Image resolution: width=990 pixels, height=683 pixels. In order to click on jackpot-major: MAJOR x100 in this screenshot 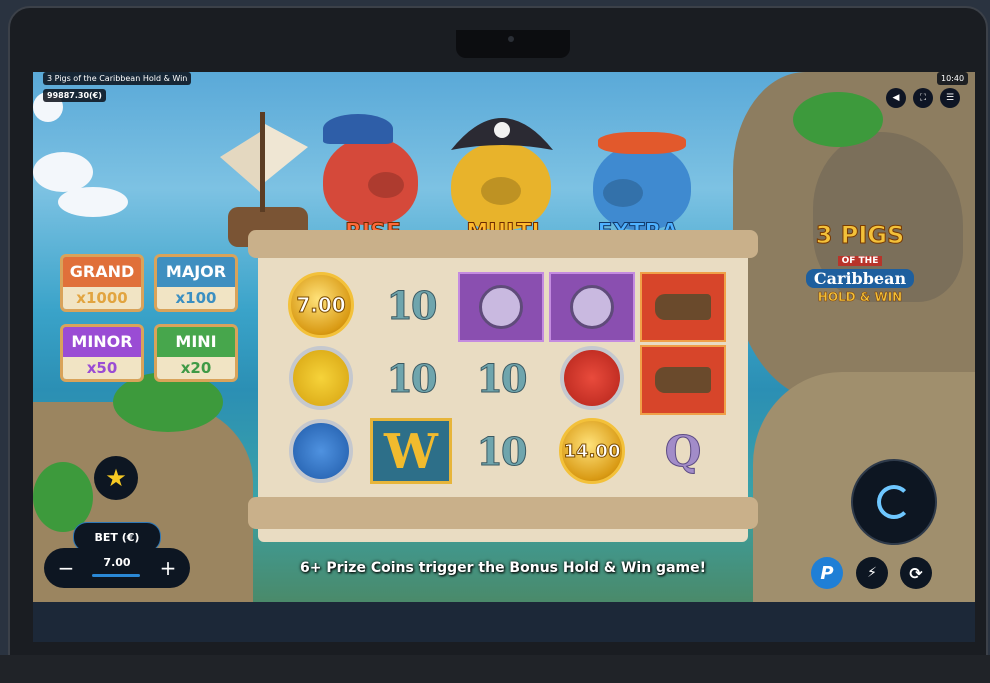, I will do `click(196, 283)`.